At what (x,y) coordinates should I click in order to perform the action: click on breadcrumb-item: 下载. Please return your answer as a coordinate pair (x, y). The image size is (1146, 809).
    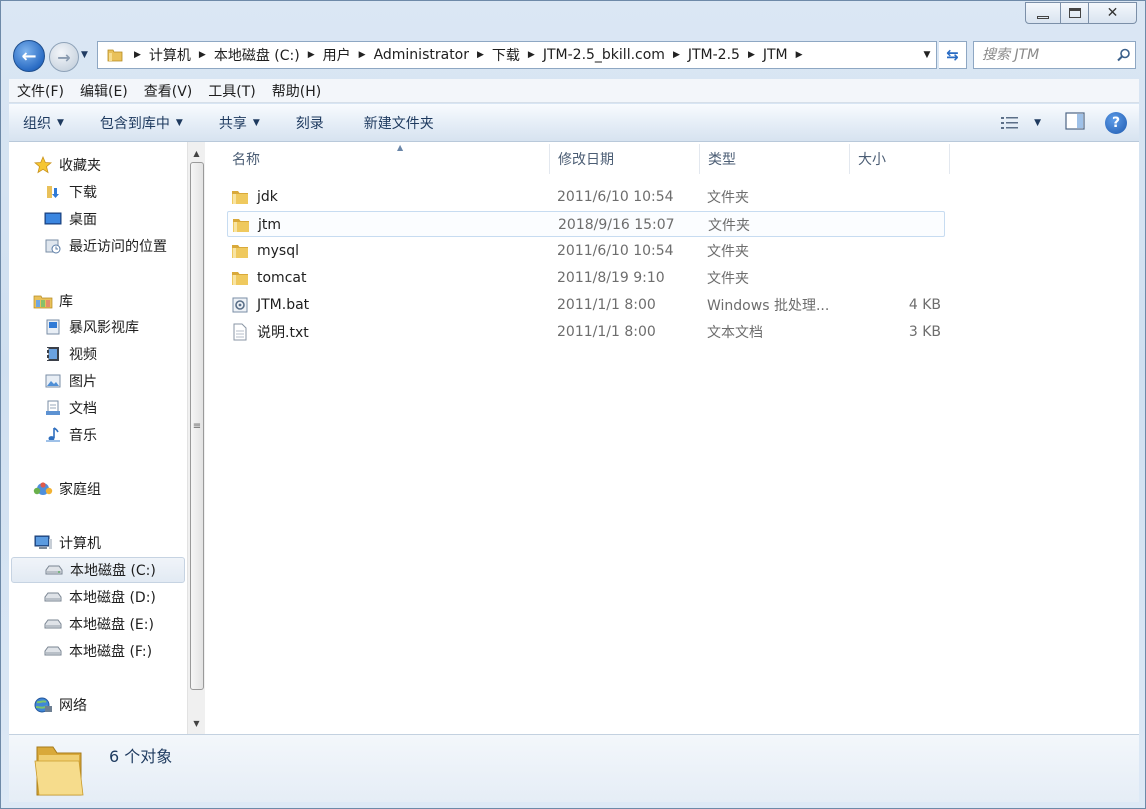
    Looking at the image, I should click on (506, 55).